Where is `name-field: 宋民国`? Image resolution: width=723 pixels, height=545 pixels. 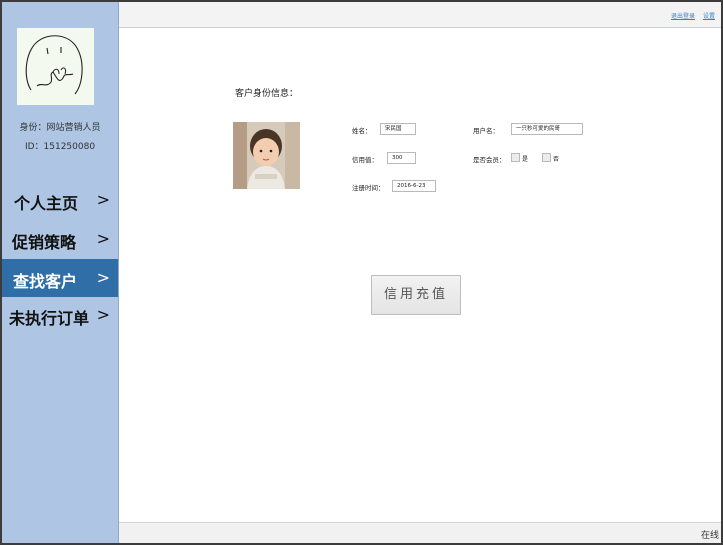
name-field: 宋民国 is located at coordinates (398, 129).